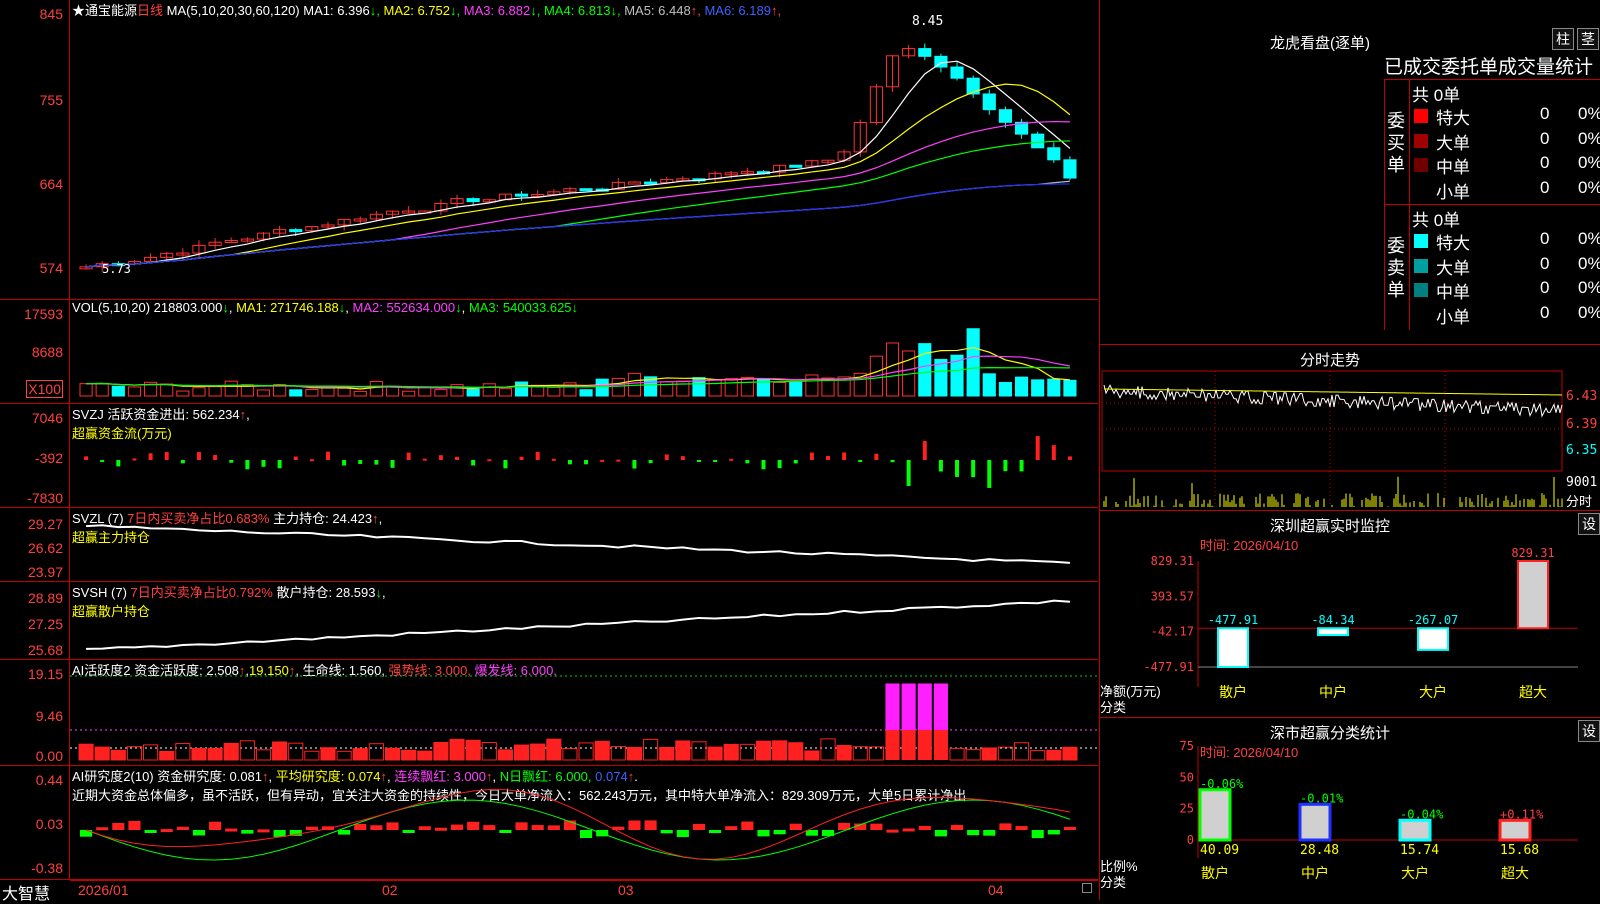 The image size is (1600, 904). What do you see at coordinates (1453, 167) in the screenshot?
I see `row-name: 中单` at bounding box center [1453, 167].